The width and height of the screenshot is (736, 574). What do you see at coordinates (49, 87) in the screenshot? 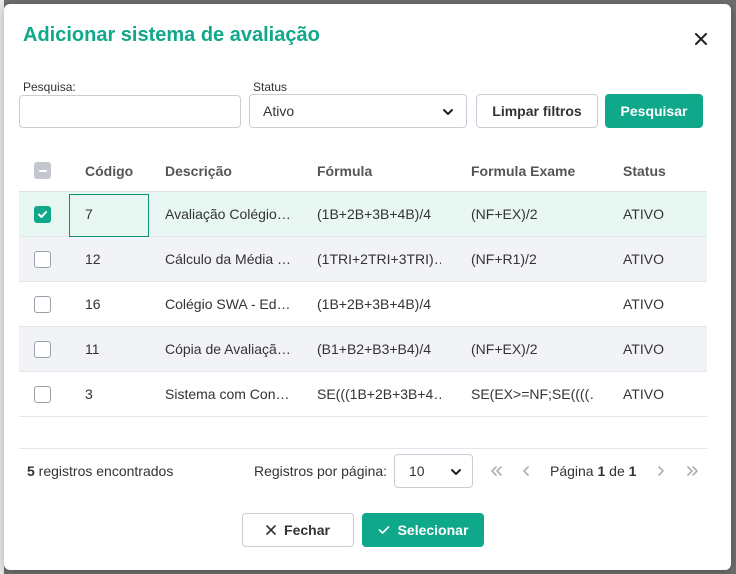
I see `search-label: Pesquisa:` at bounding box center [49, 87].